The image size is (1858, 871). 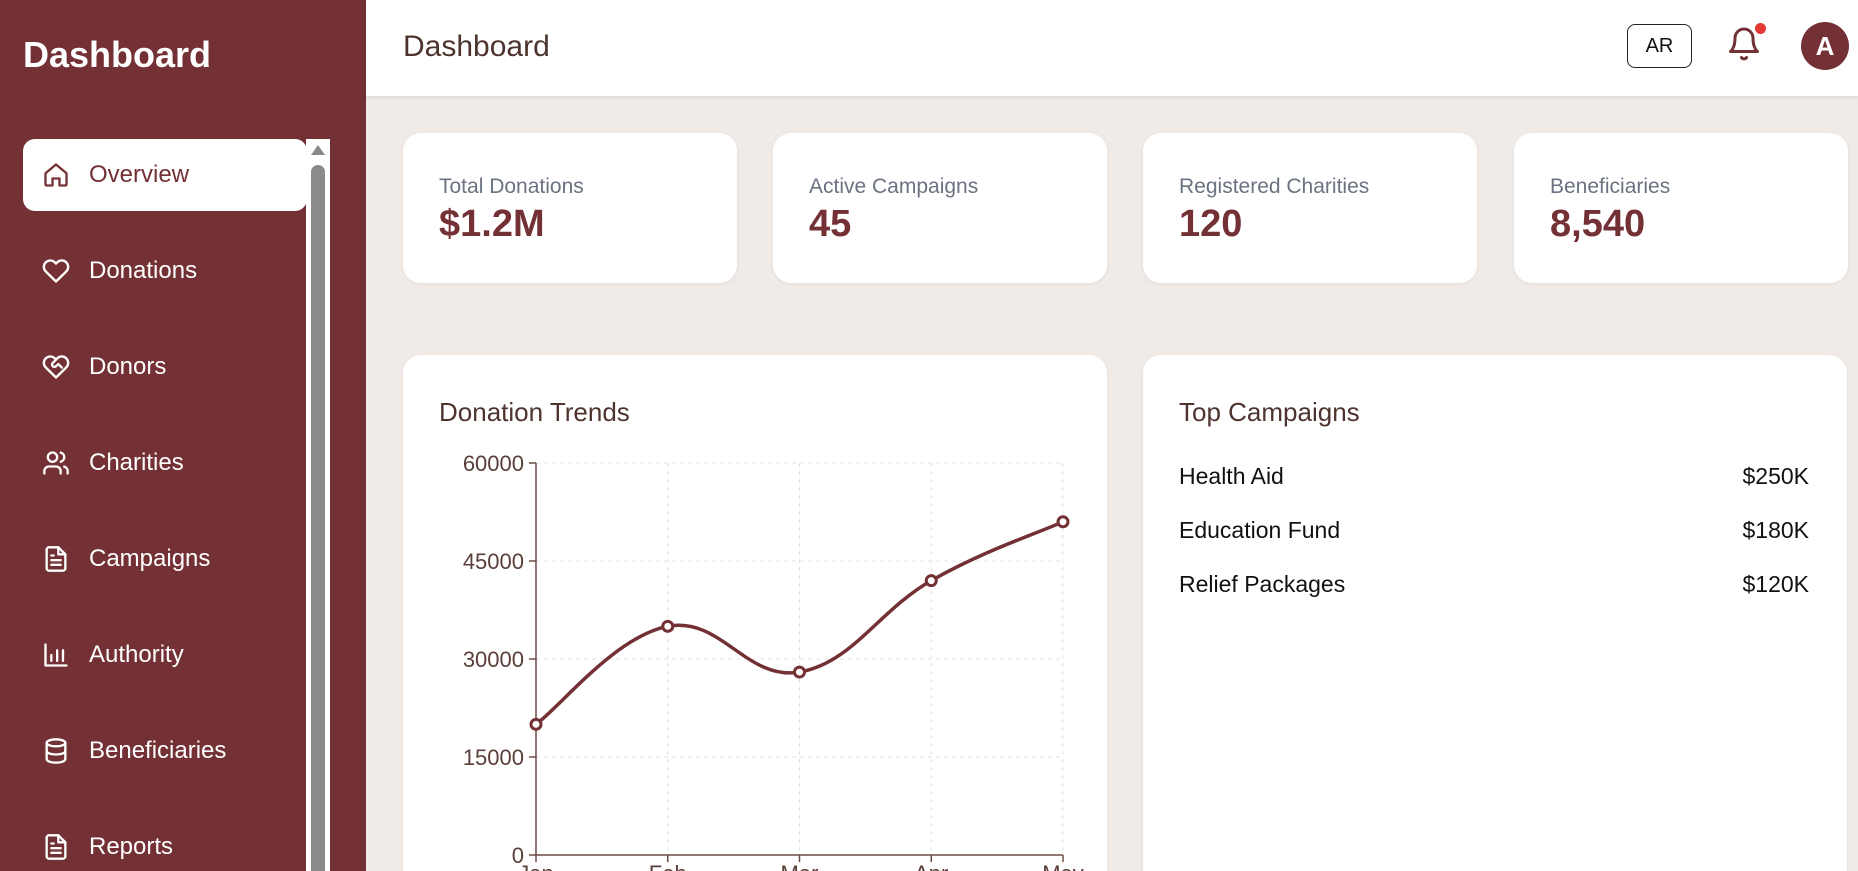 I want to click on x-tick-label: Apr, so click(x=931, y=866).